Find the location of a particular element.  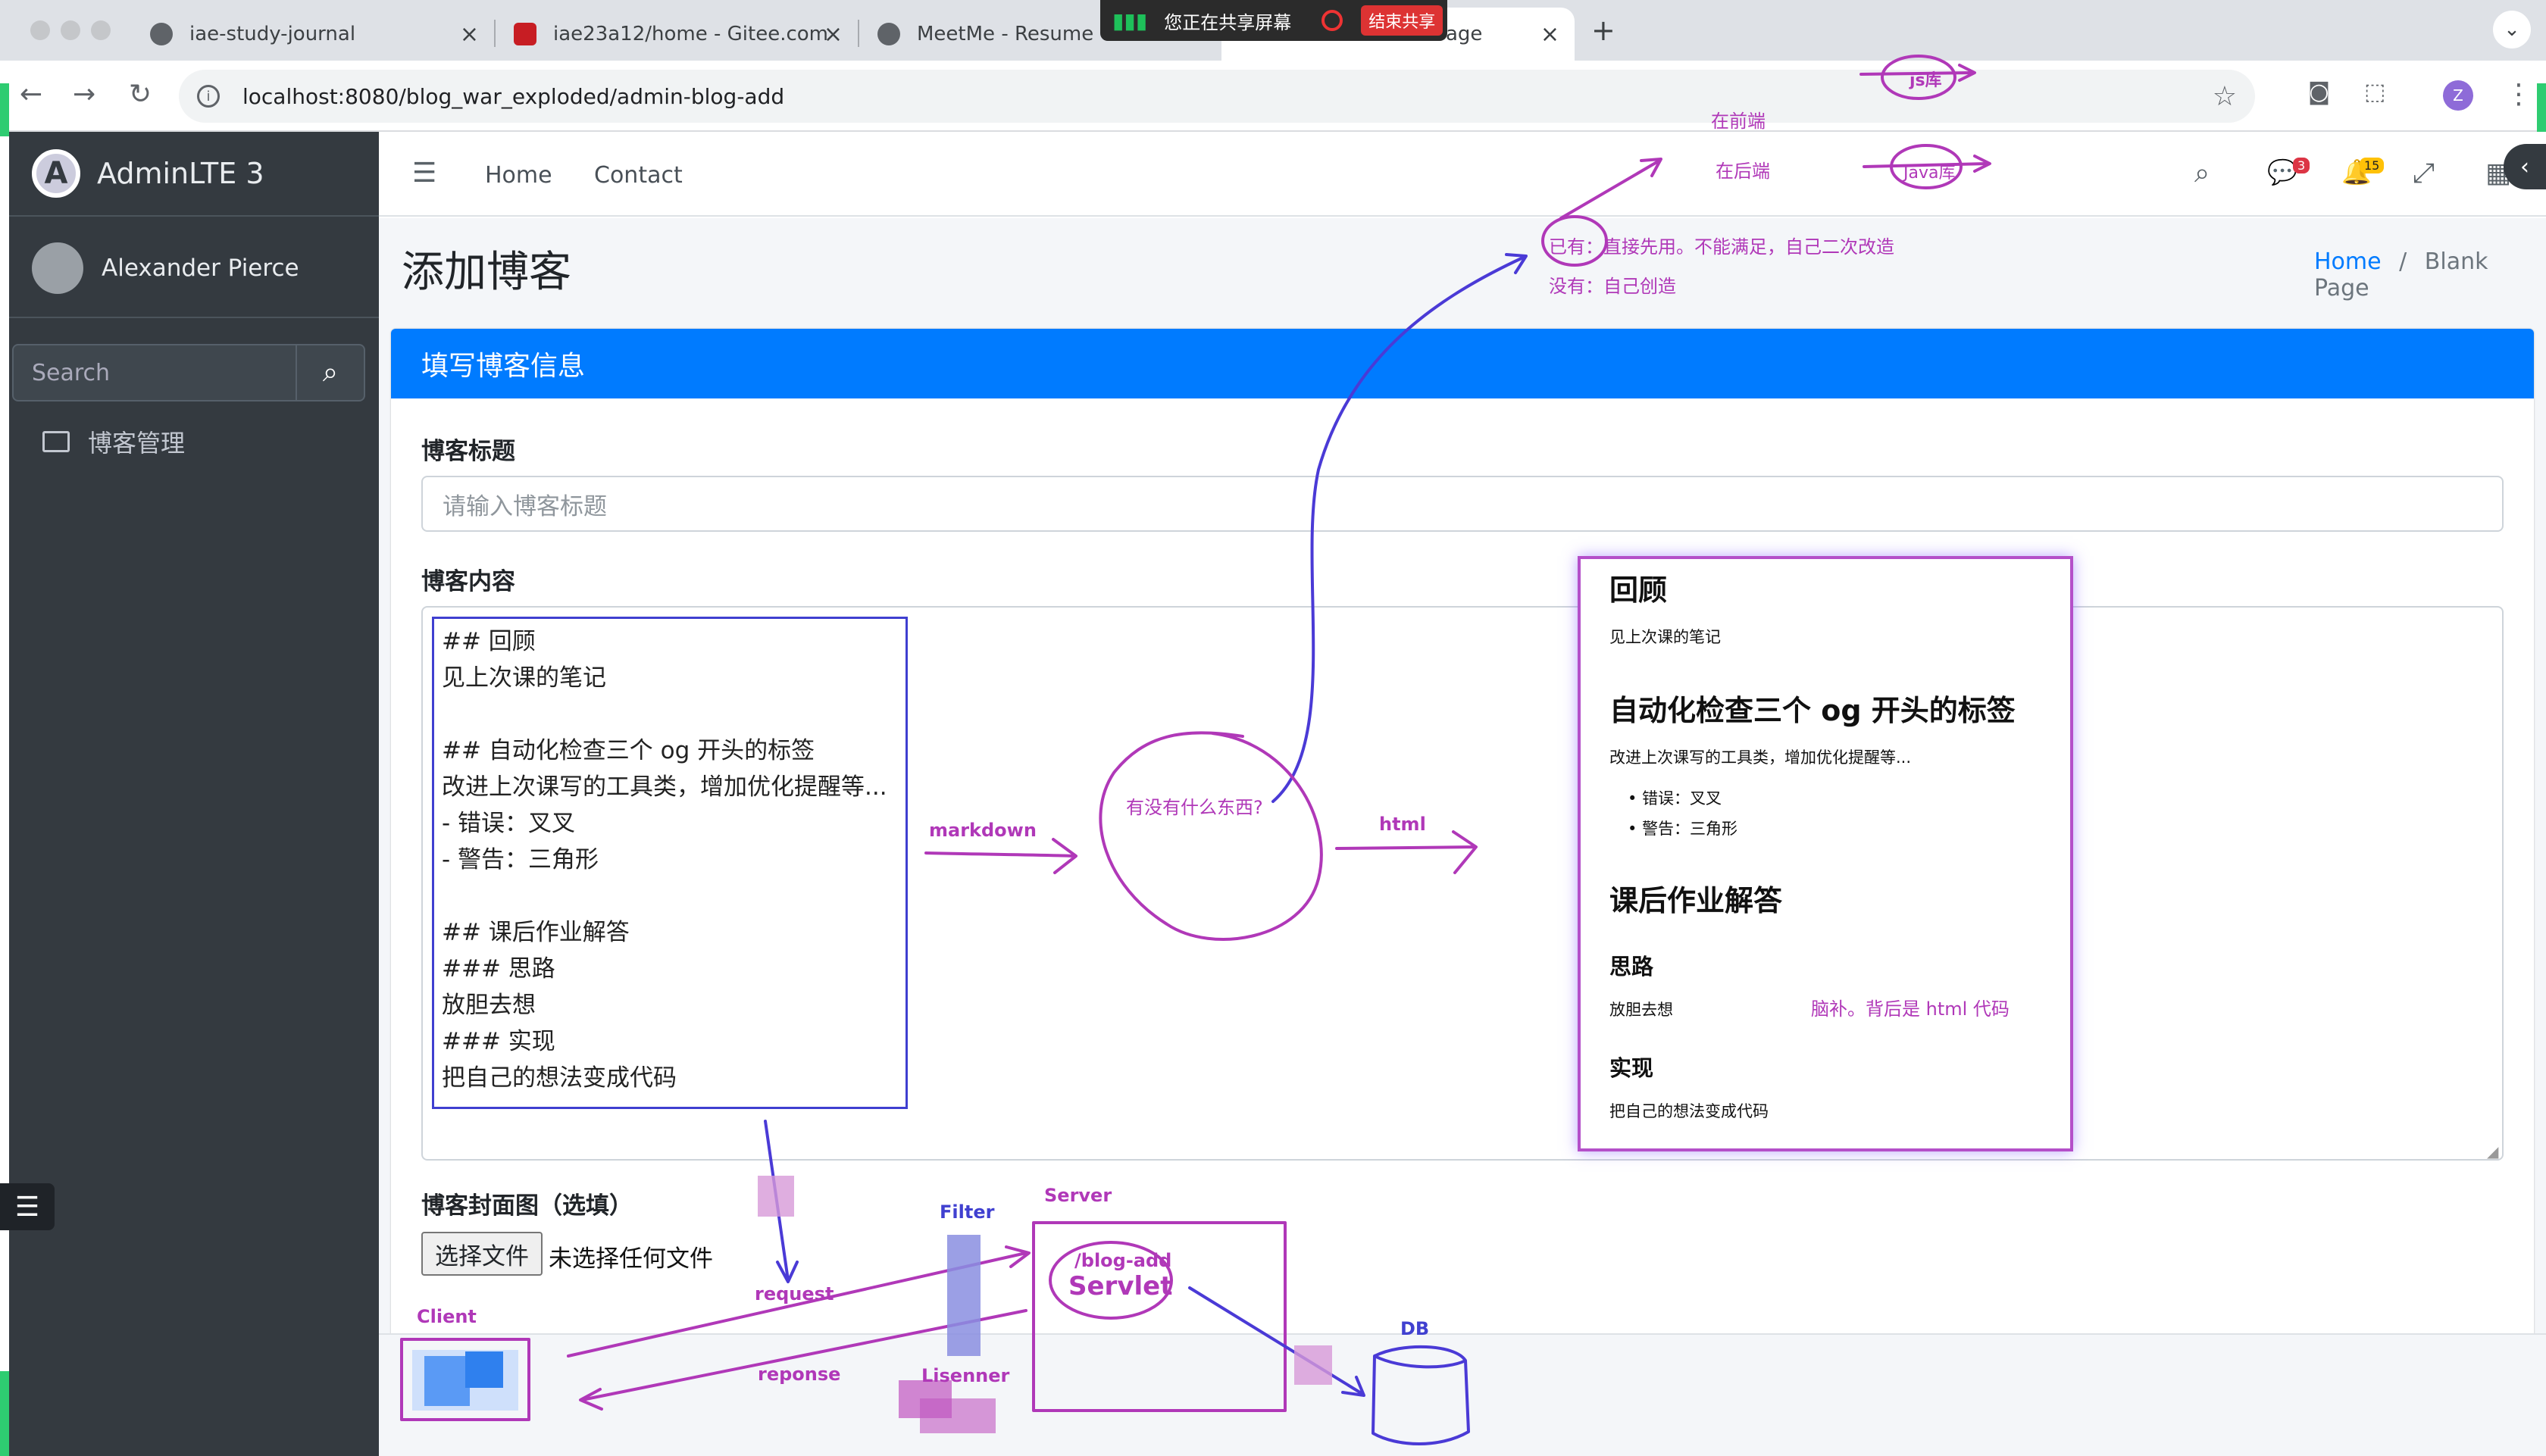

question-curve is located at coordinates (1399, 528).